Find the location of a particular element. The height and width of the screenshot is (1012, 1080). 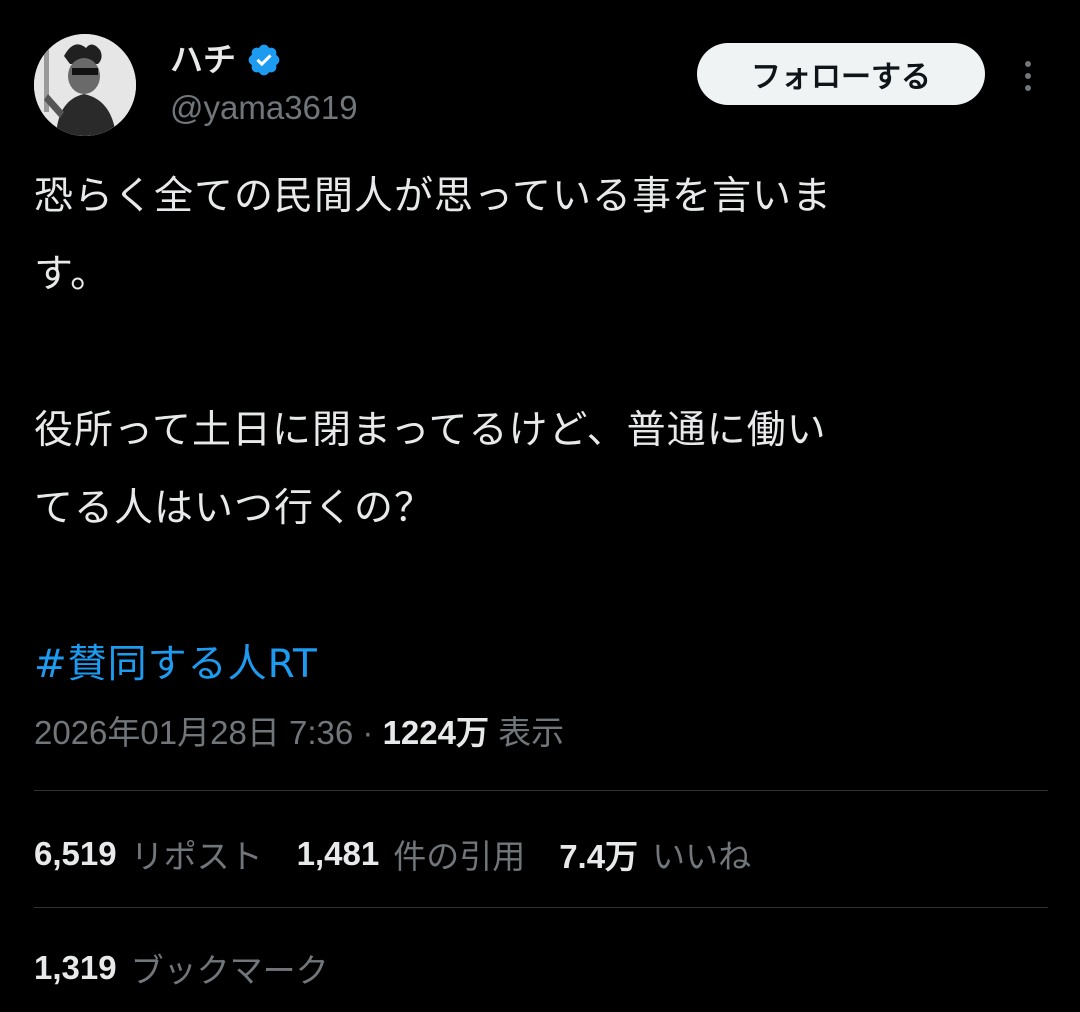

timestamp: 2026年01月28日 7:36 is located at coordinates (193, 732).